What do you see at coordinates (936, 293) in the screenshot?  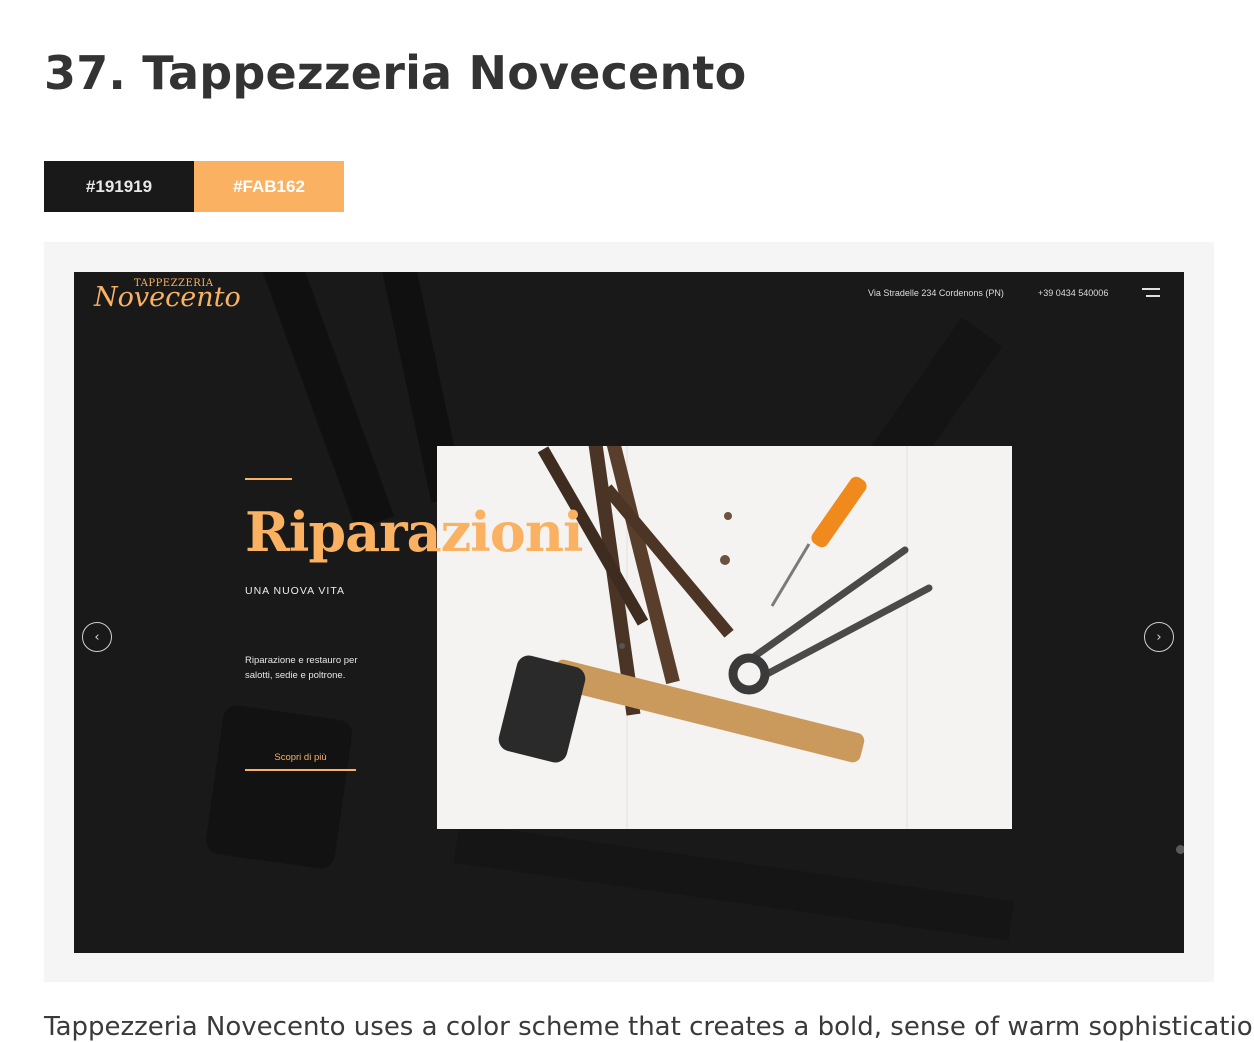 I see `nav-address: Via Stradelle 234 Cordenons (PN)` at bounding box center [936, 293].